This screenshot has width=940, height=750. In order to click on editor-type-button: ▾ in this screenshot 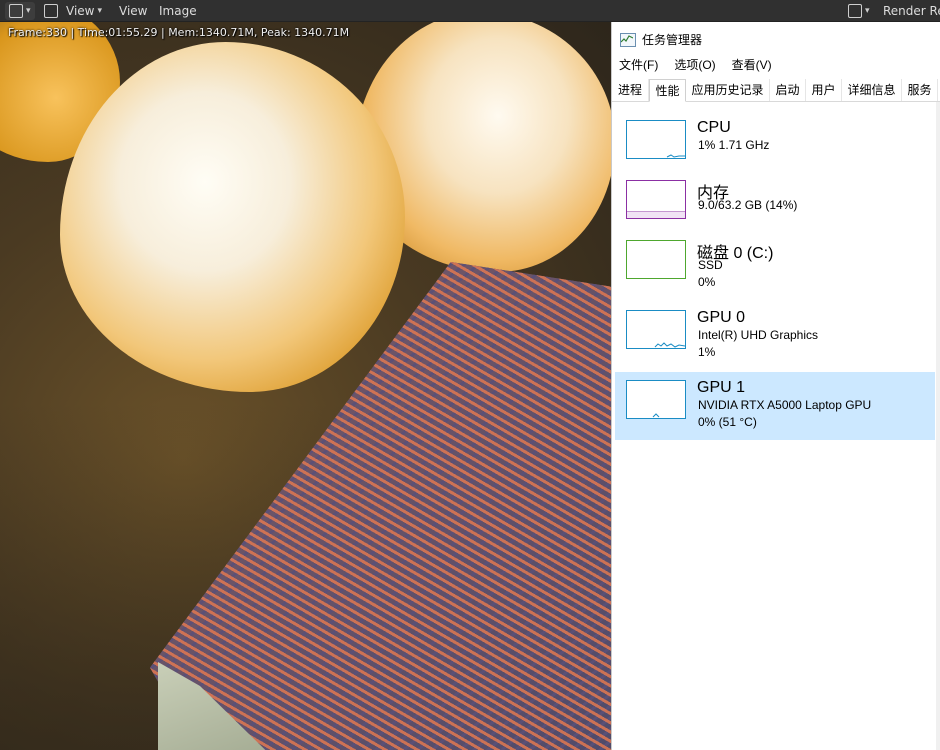, I will do `click(20, 11)`.